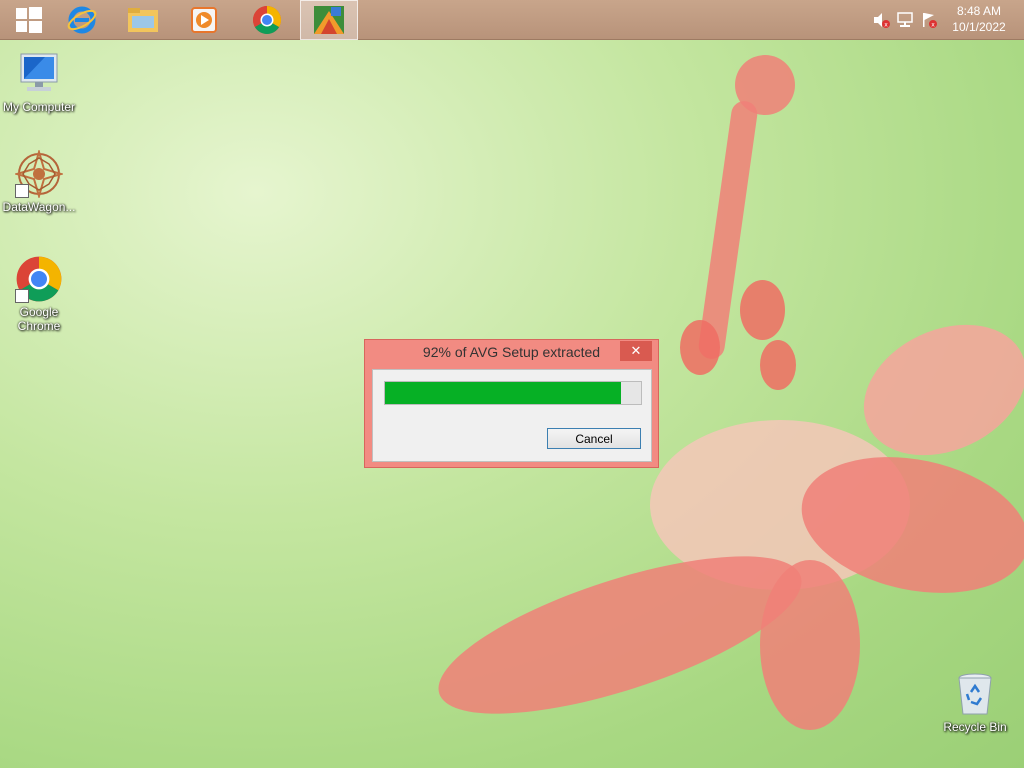 The height and width of the screenshot is (768, 1024). What do you see at coordinates (503, 393) in the screenshot?
I see `progress-fill` at bounding box center [503, 393].